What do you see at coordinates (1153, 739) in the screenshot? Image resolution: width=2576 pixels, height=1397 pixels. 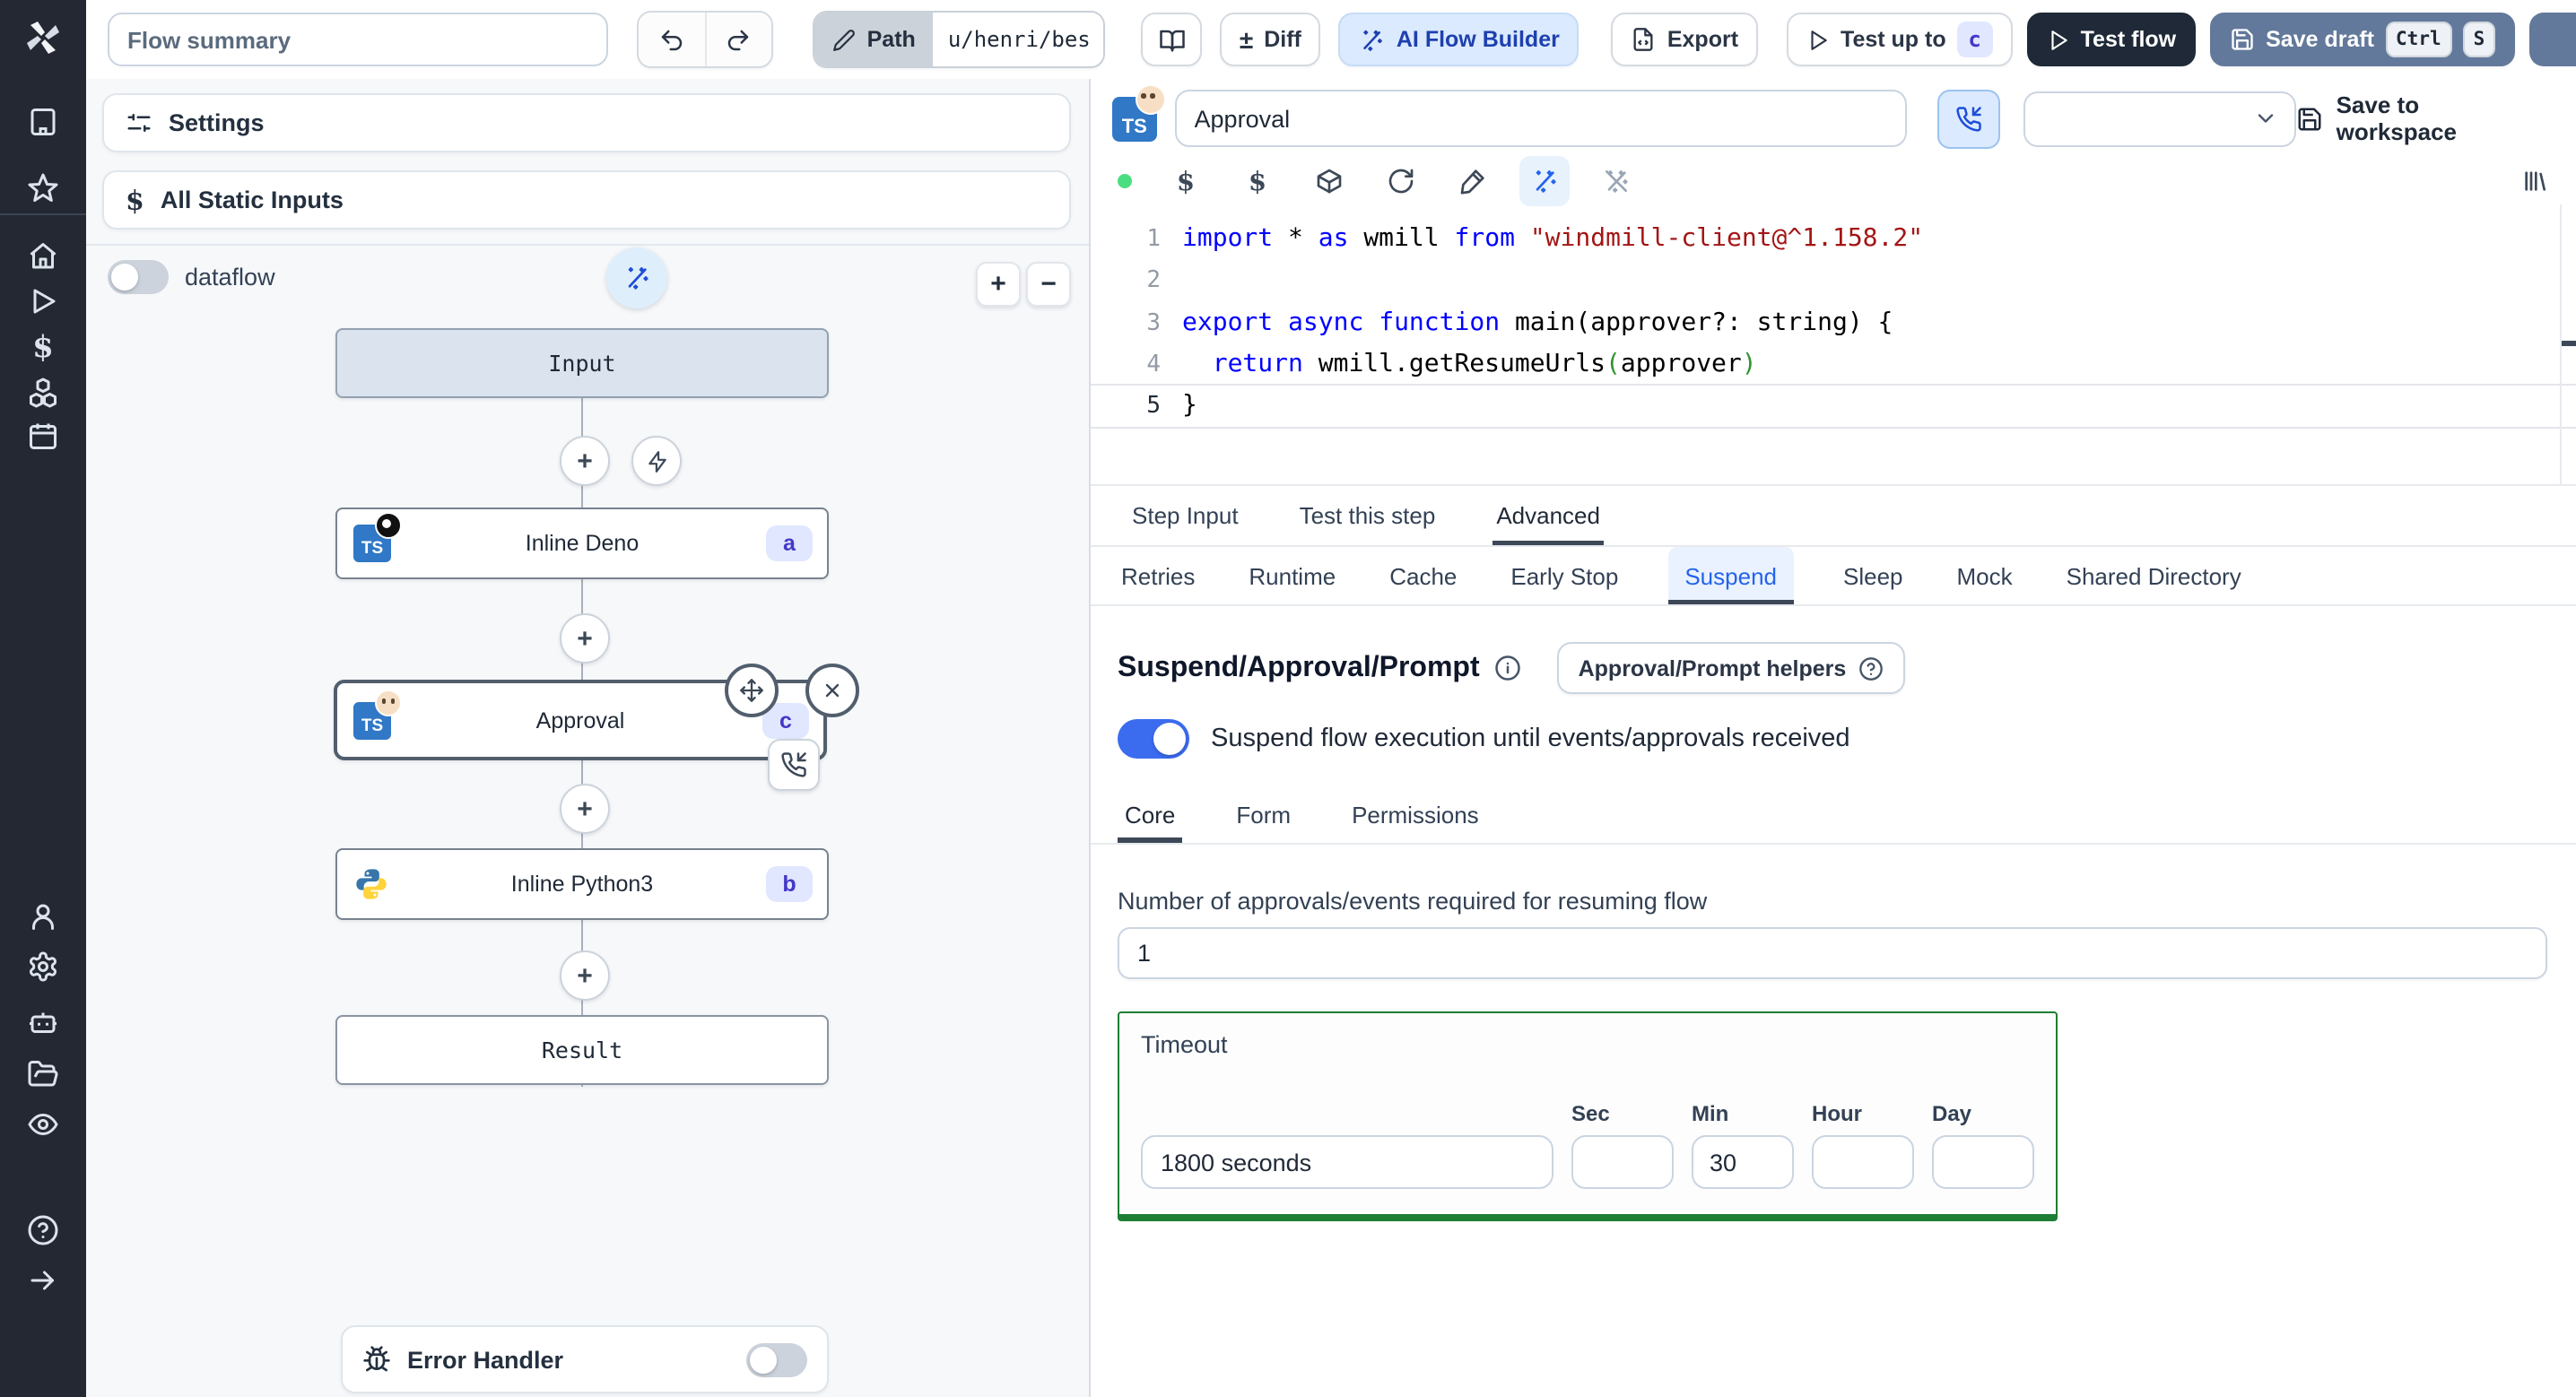 I see `suspend-toggle` at bounding box center [1153, 739].